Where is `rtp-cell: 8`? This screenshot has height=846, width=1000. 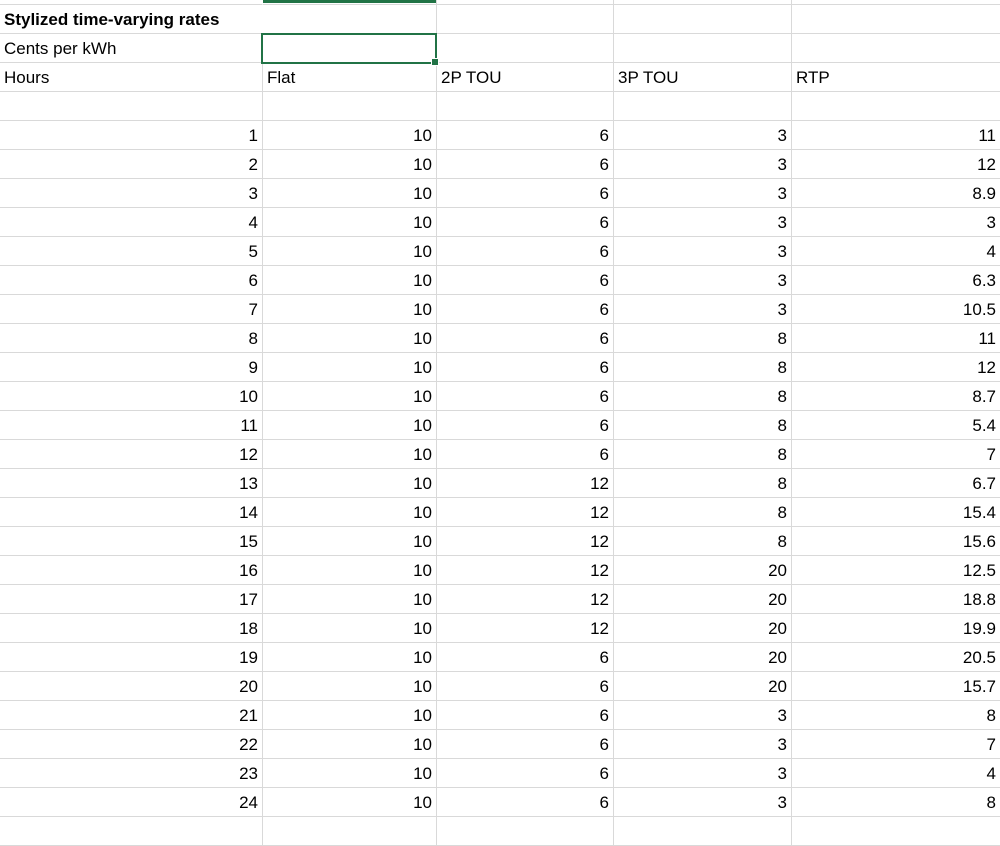 rtp-cell: 8 is located at coordinates (896, 802).